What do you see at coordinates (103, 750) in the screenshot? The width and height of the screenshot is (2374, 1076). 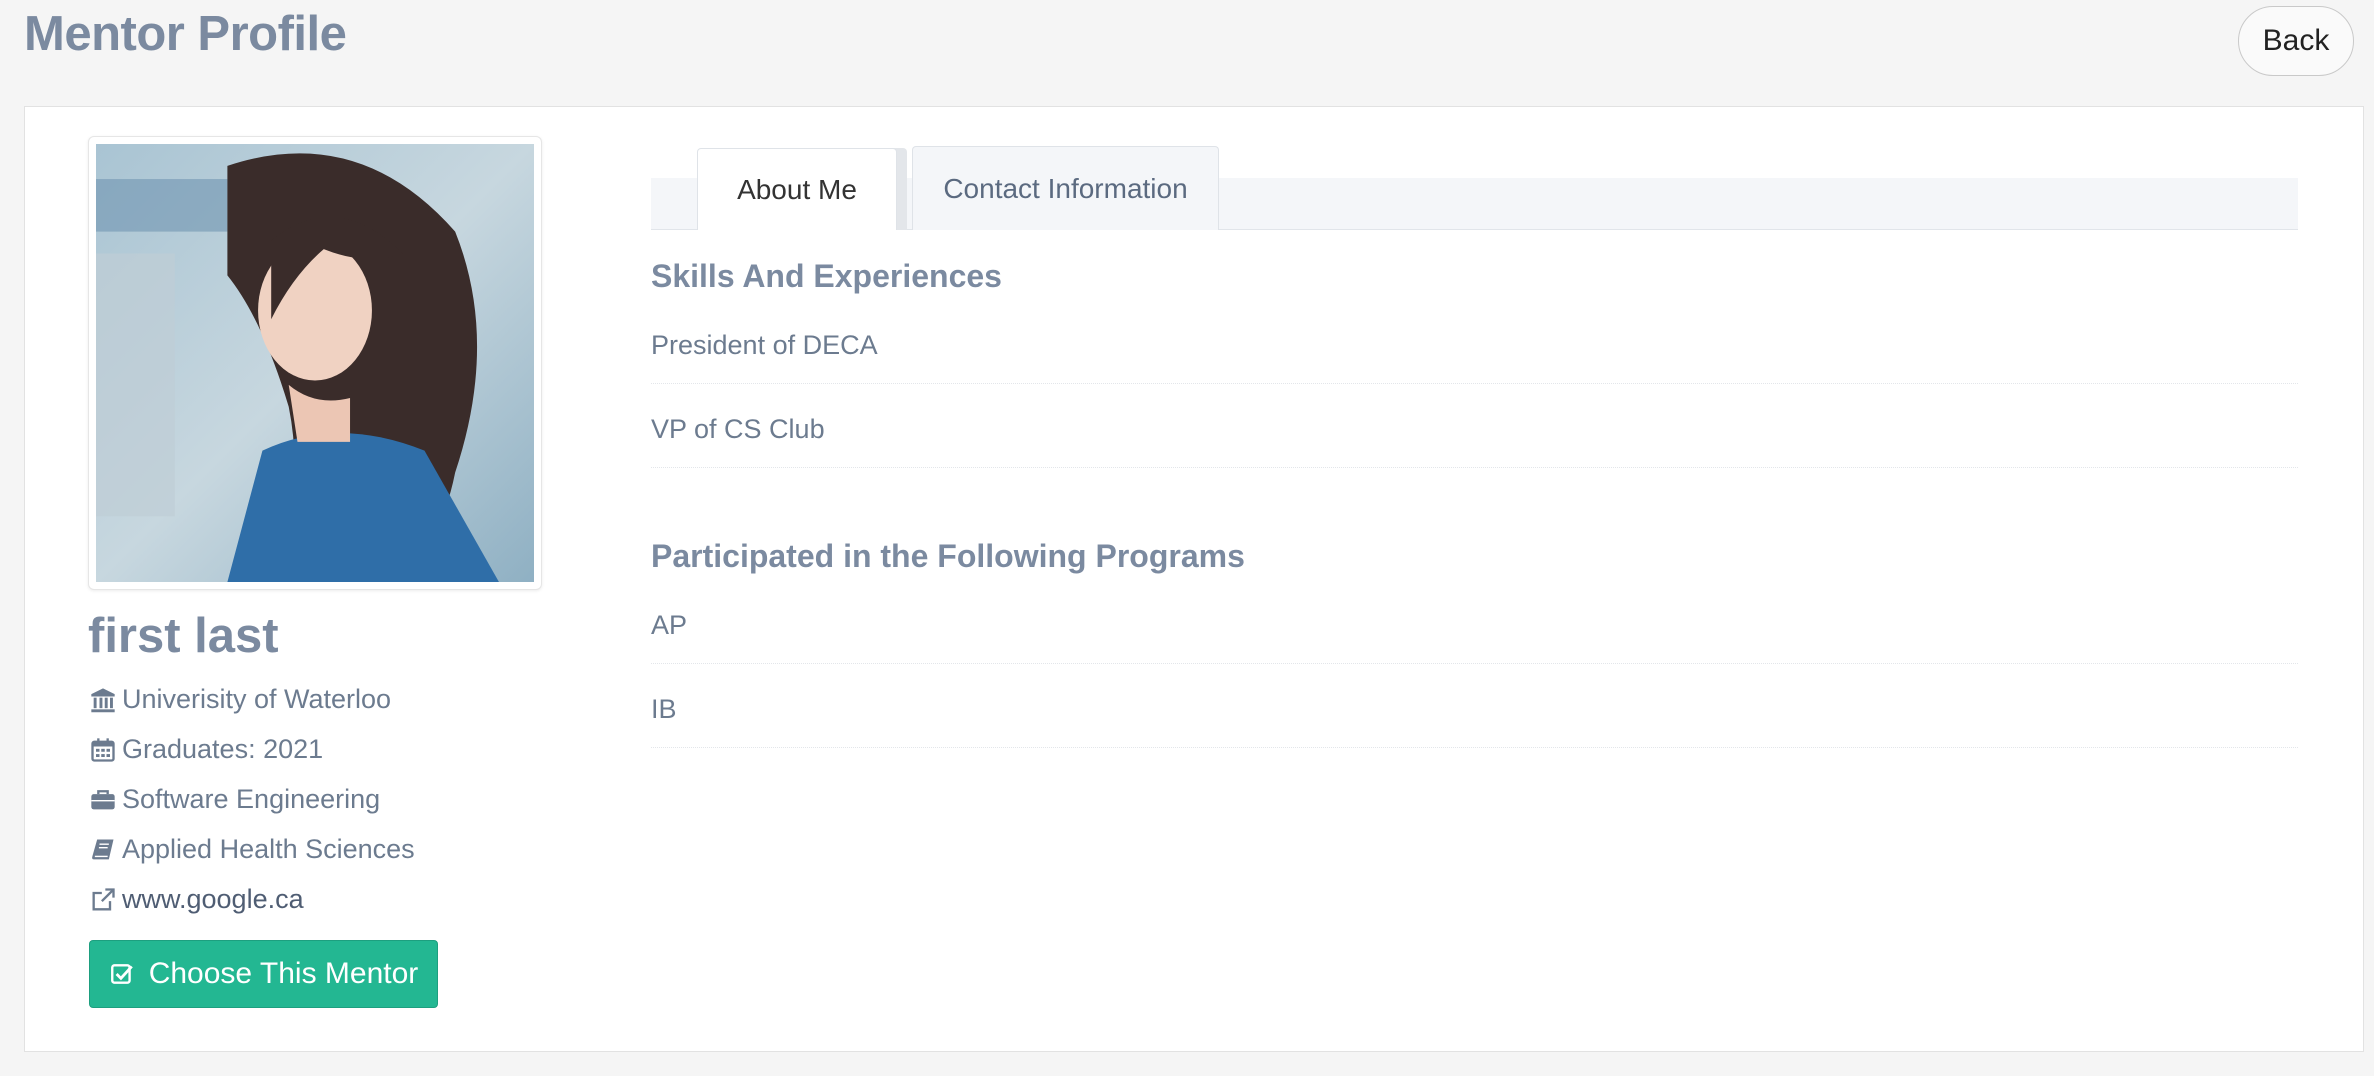 I see `calendar-icon` at bounding box center [103, 750].